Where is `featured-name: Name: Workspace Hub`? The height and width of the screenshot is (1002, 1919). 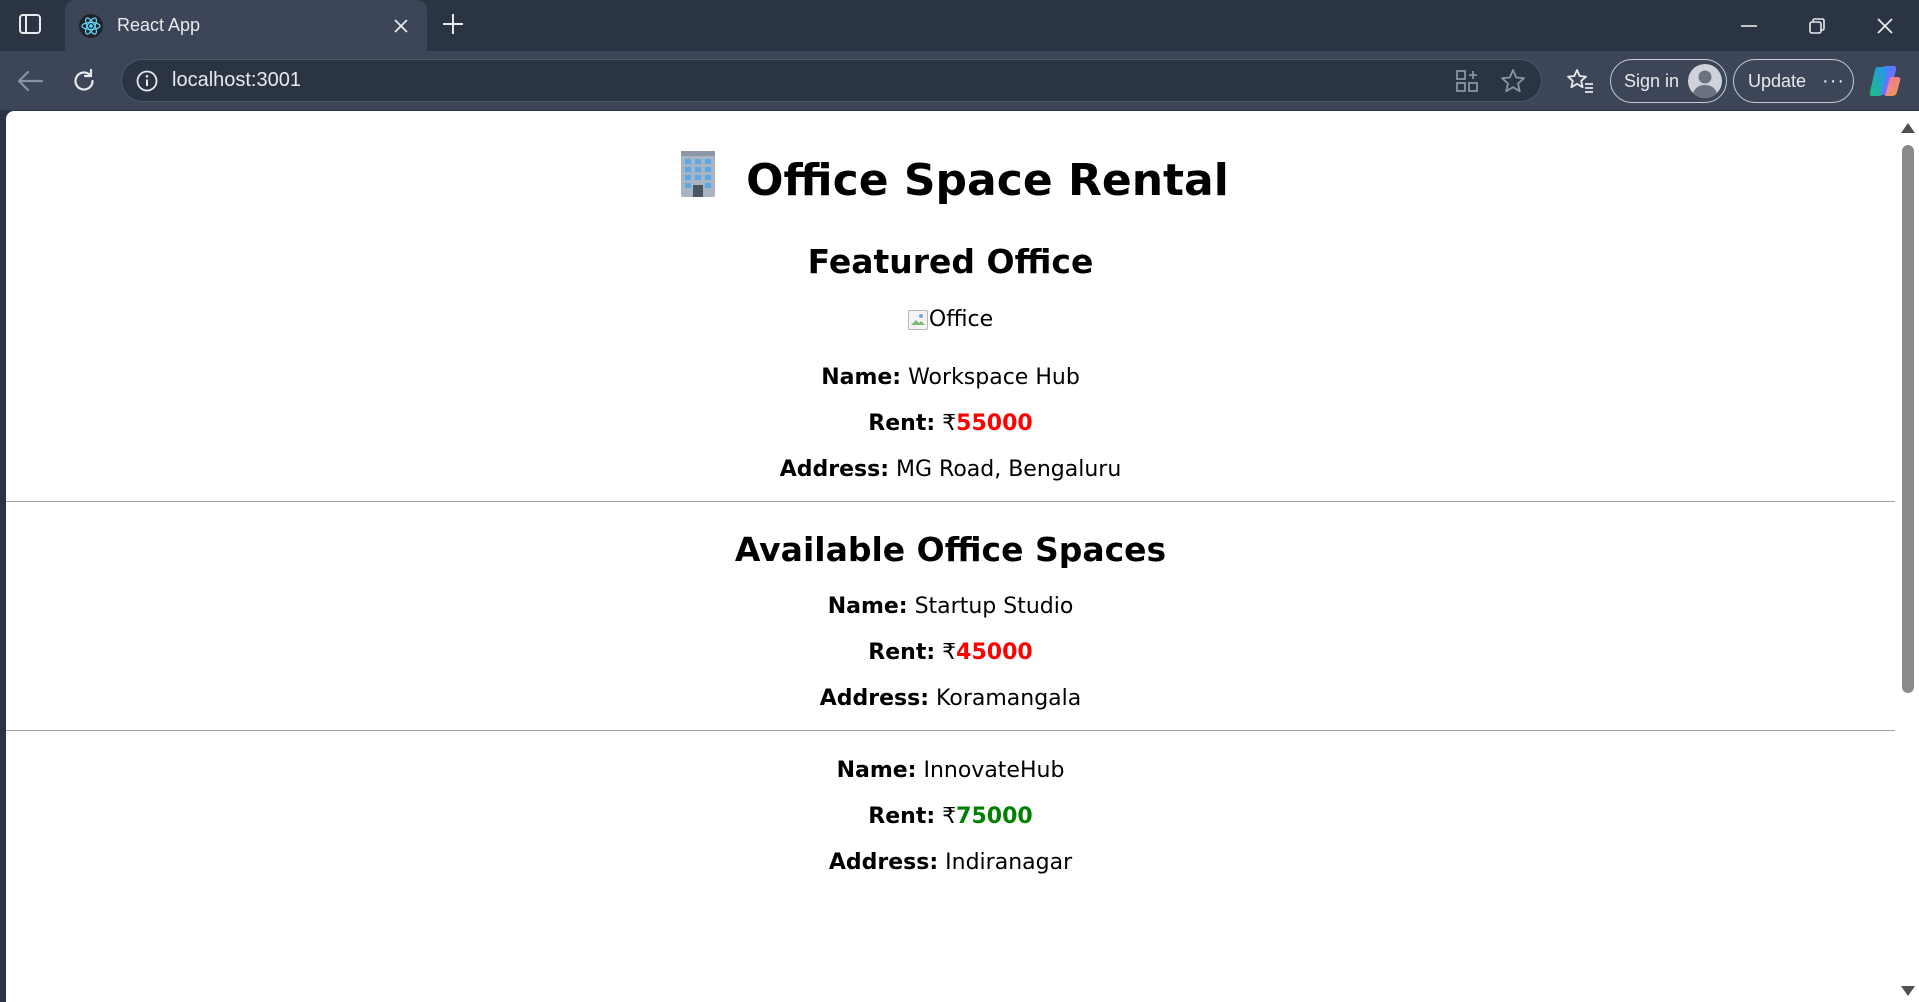
featured-name: Name: Workspace Hub is located at coordinates (950, 377).